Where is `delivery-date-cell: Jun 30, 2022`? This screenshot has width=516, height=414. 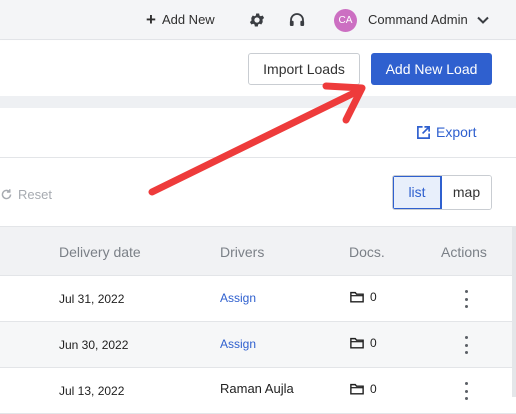 delivery-date-cell: Jun 30, 2022 is located at coordinates (94, 345).